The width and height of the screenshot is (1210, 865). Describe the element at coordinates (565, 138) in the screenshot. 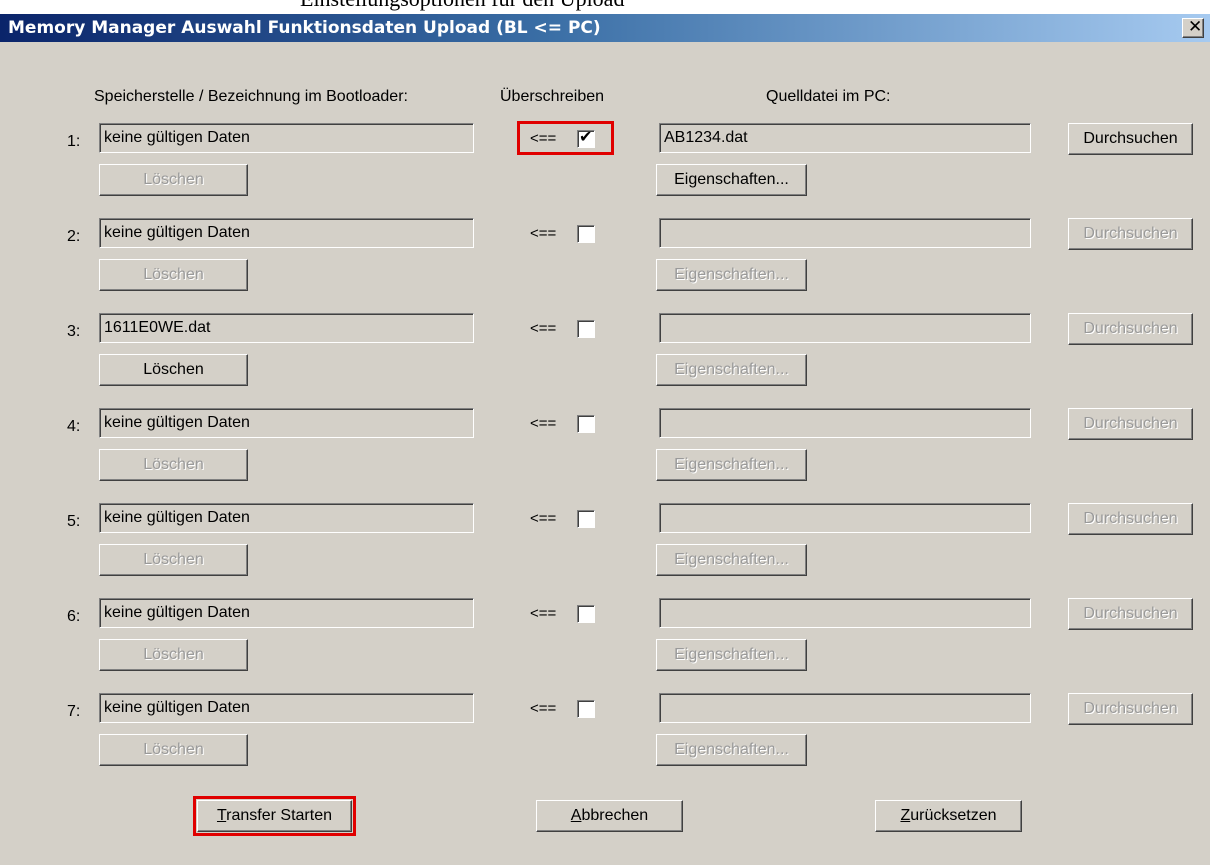

I see `checkbox-highlight-box` at that location.